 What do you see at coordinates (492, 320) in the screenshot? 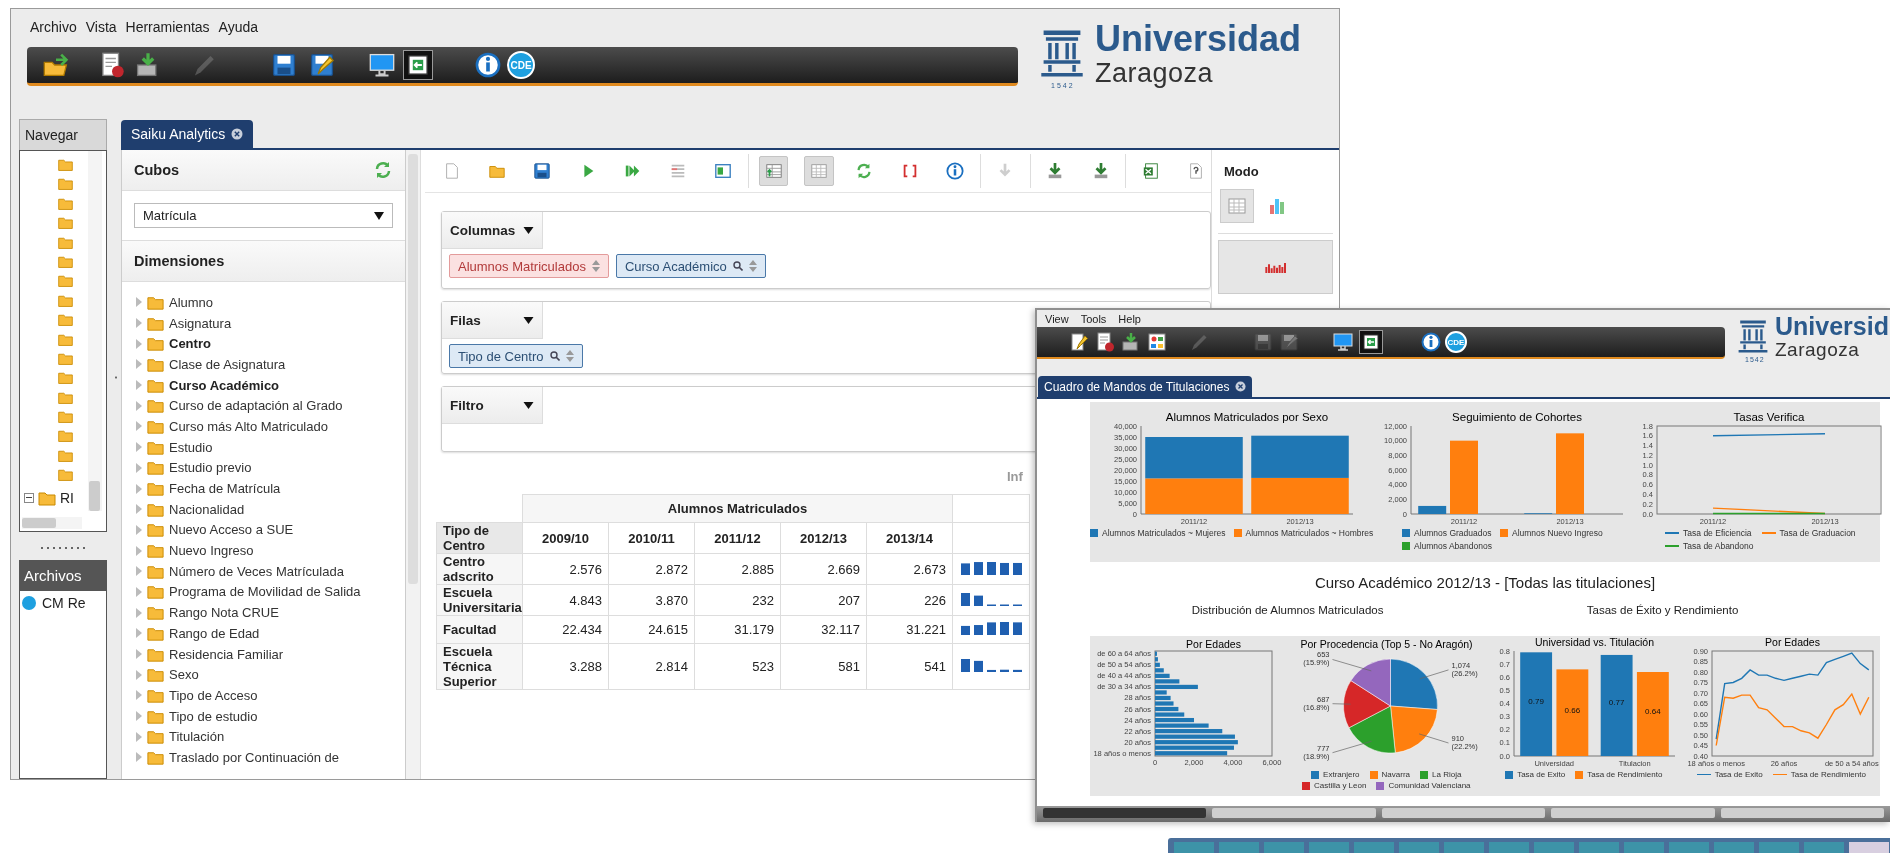
I see `axis-header: Filas` at bounding box center [492, 320].